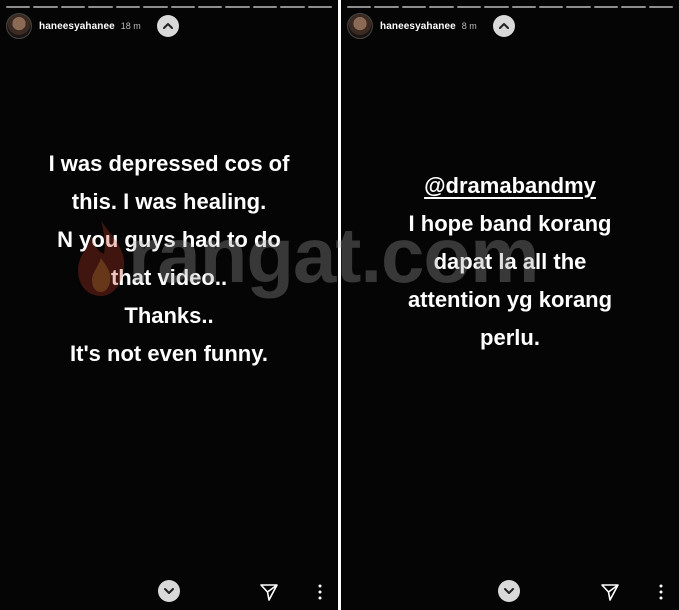 The height and width of the screenshot is (610, 679). What do you see at coordinates (169, 163) in the screenshot?
I see `caption-line: I was depressed cos of` at bounding box center [169, 163].